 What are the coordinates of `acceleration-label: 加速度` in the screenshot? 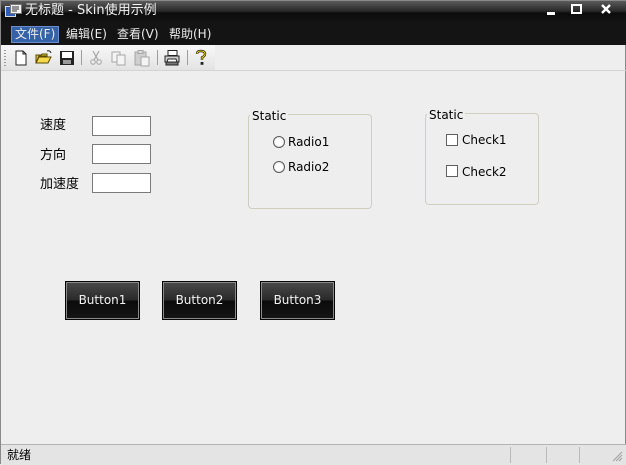 It's located at (60, 184).